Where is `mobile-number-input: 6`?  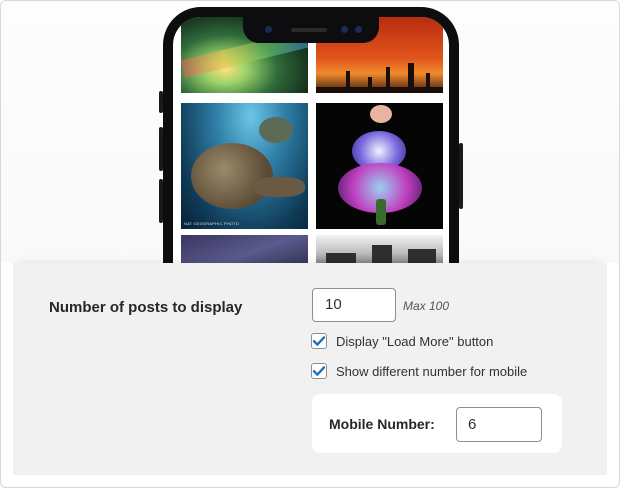 mobile-number-input: 6 is located at coordinates (499, 424).